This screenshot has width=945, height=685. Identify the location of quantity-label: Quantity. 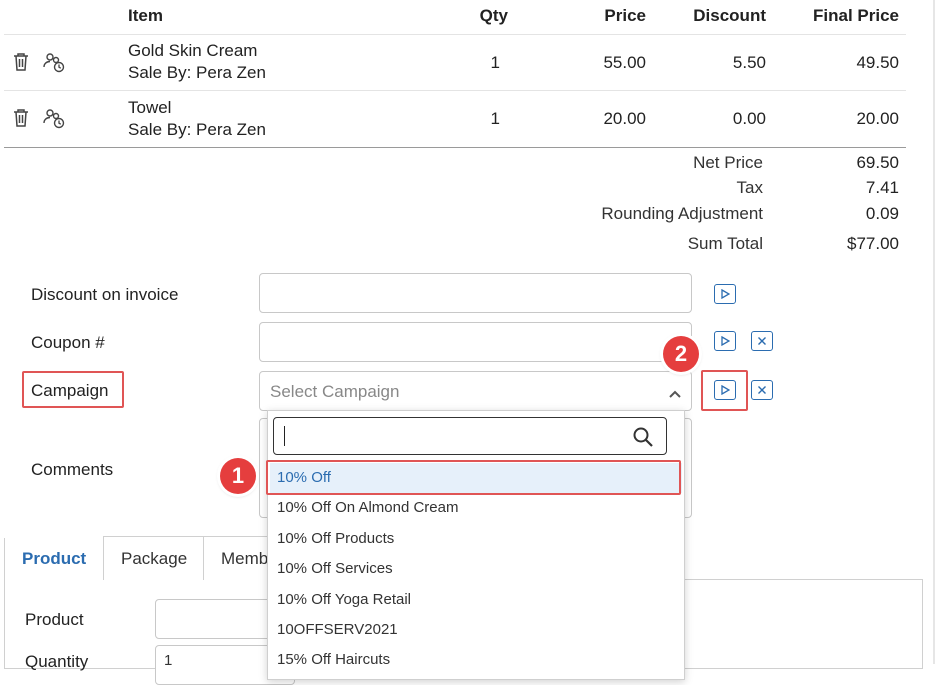
(57, 661).